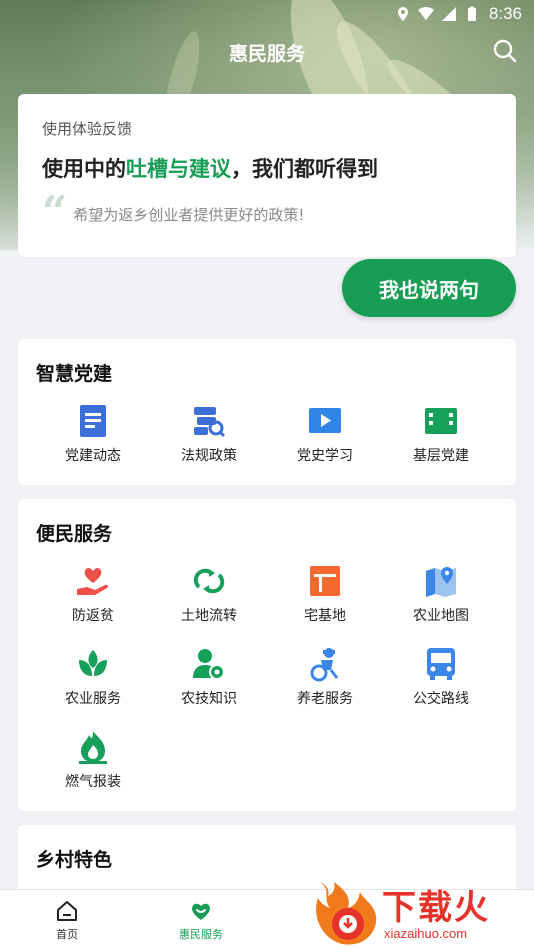 The image size is (534, 950). I want to click on status-bar: 8:36, so click(267, 14).